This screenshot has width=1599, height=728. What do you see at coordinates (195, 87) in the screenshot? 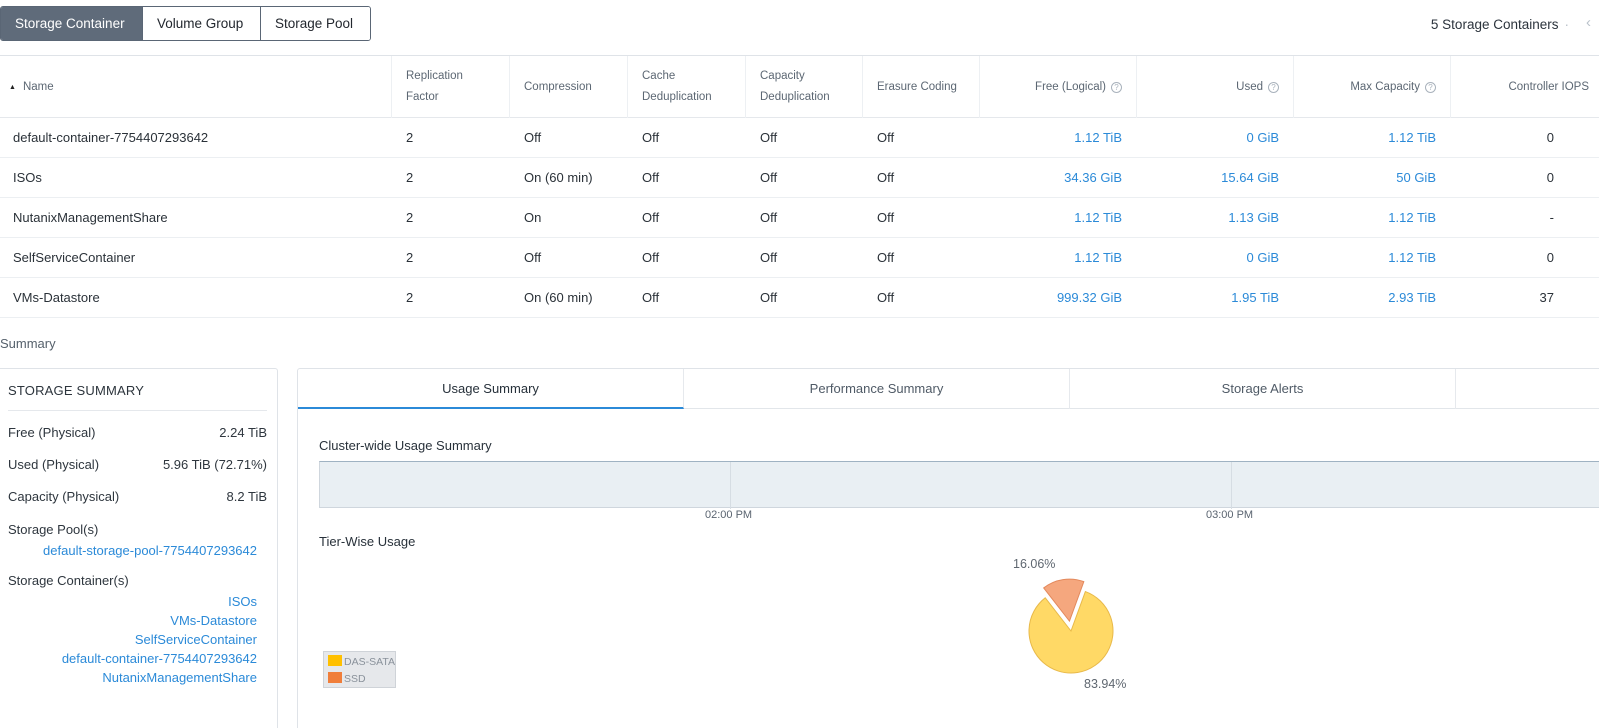
I see `col-name: ▲ Name` at bounding box center [195, 87].